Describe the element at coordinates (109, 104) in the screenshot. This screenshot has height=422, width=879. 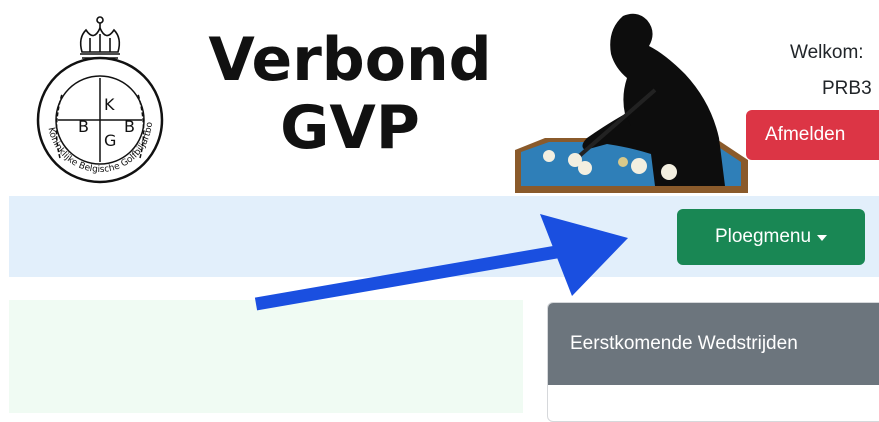
I see `logo-letter-k: K` at that location.